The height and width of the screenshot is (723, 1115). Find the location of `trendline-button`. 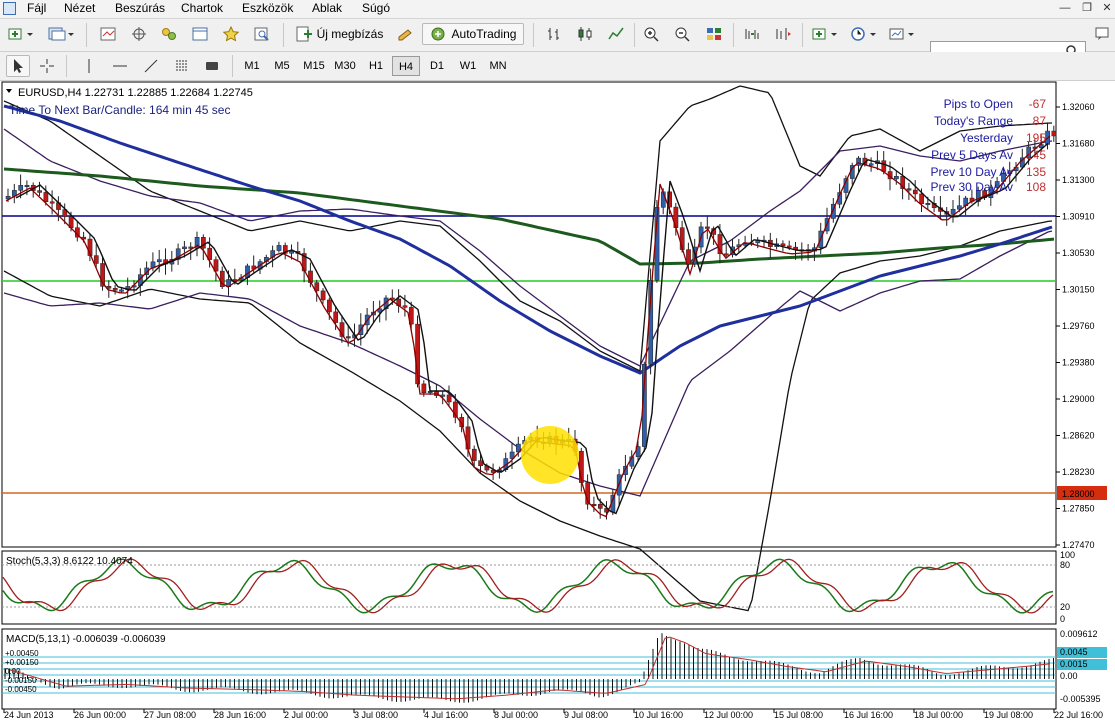

trendline-button is located at coordinates (151, 66).